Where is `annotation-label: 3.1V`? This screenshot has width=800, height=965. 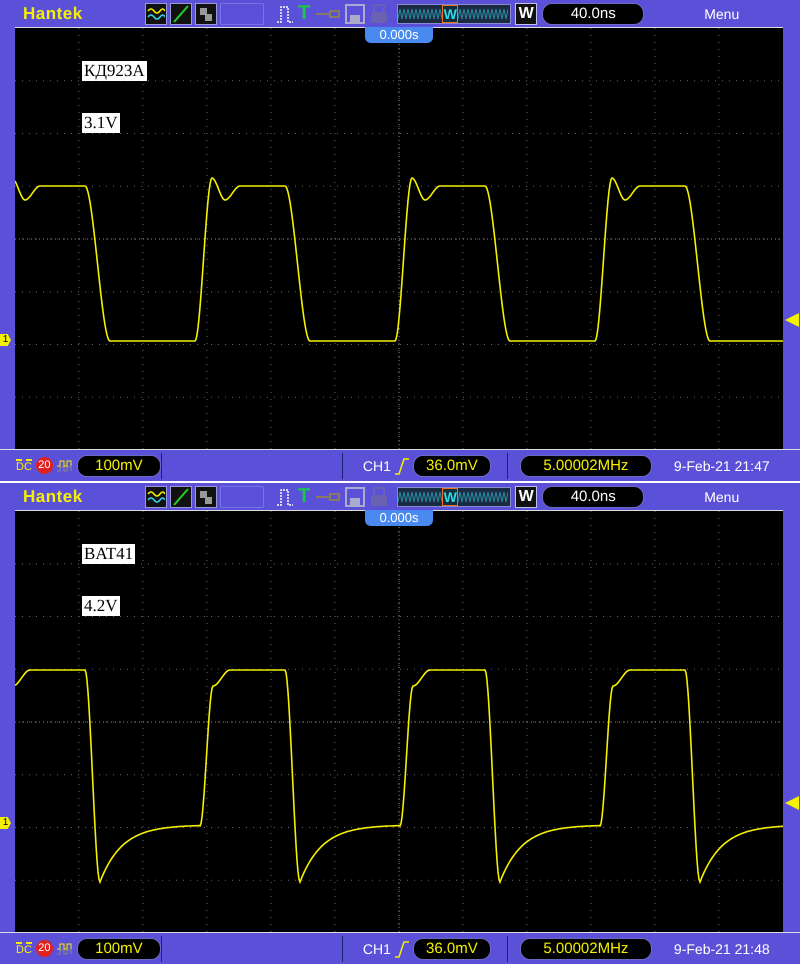 annotation-label: 3.1V is located at coordinates (101, 123).